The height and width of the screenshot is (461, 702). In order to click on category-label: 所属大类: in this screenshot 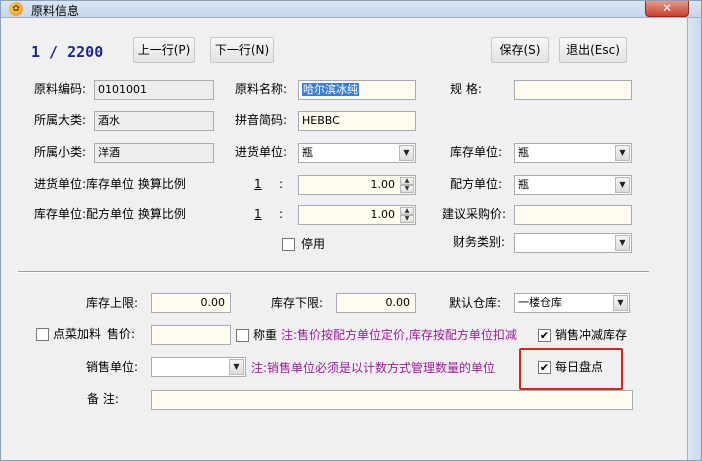, I will do `click(60, 120)`.